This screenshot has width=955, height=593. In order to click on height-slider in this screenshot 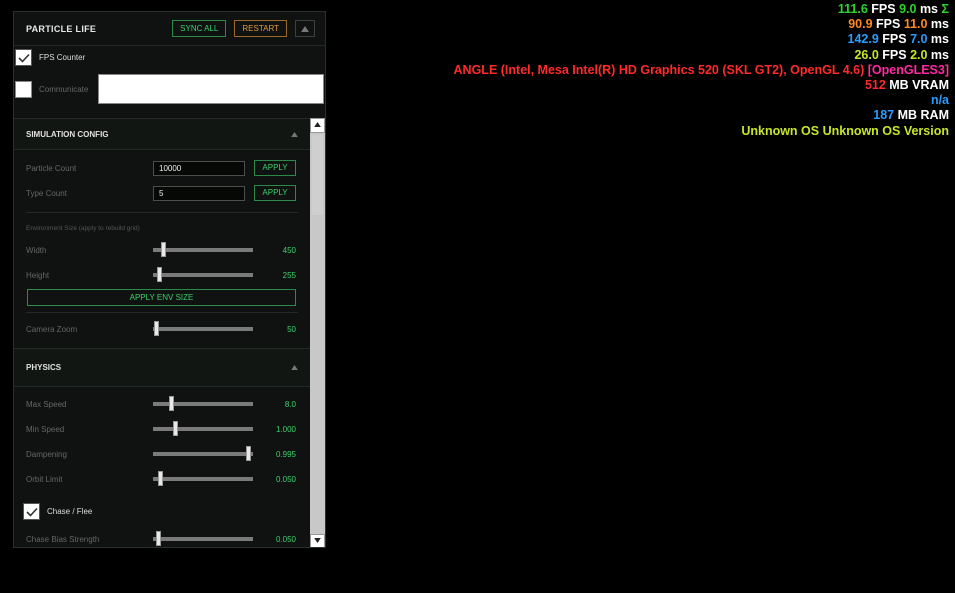, I will do `click(203, 274)`.